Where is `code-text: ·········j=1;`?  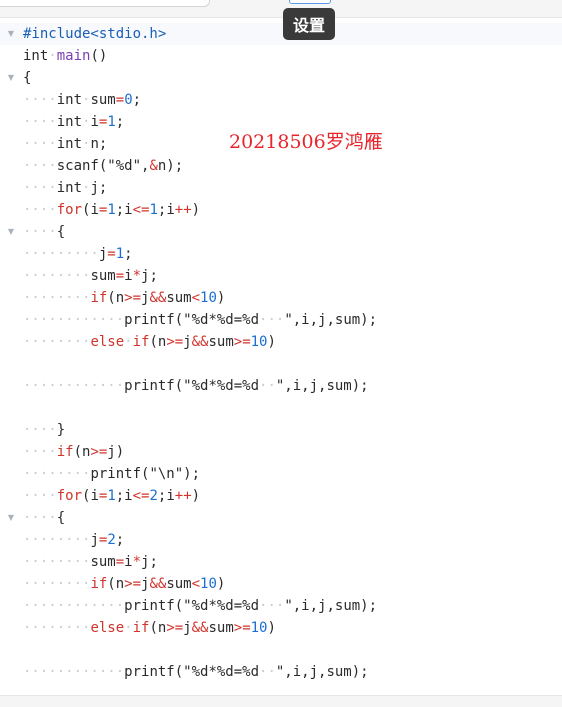 code-text: ·········j=1; is located at coordinates (78, 254).